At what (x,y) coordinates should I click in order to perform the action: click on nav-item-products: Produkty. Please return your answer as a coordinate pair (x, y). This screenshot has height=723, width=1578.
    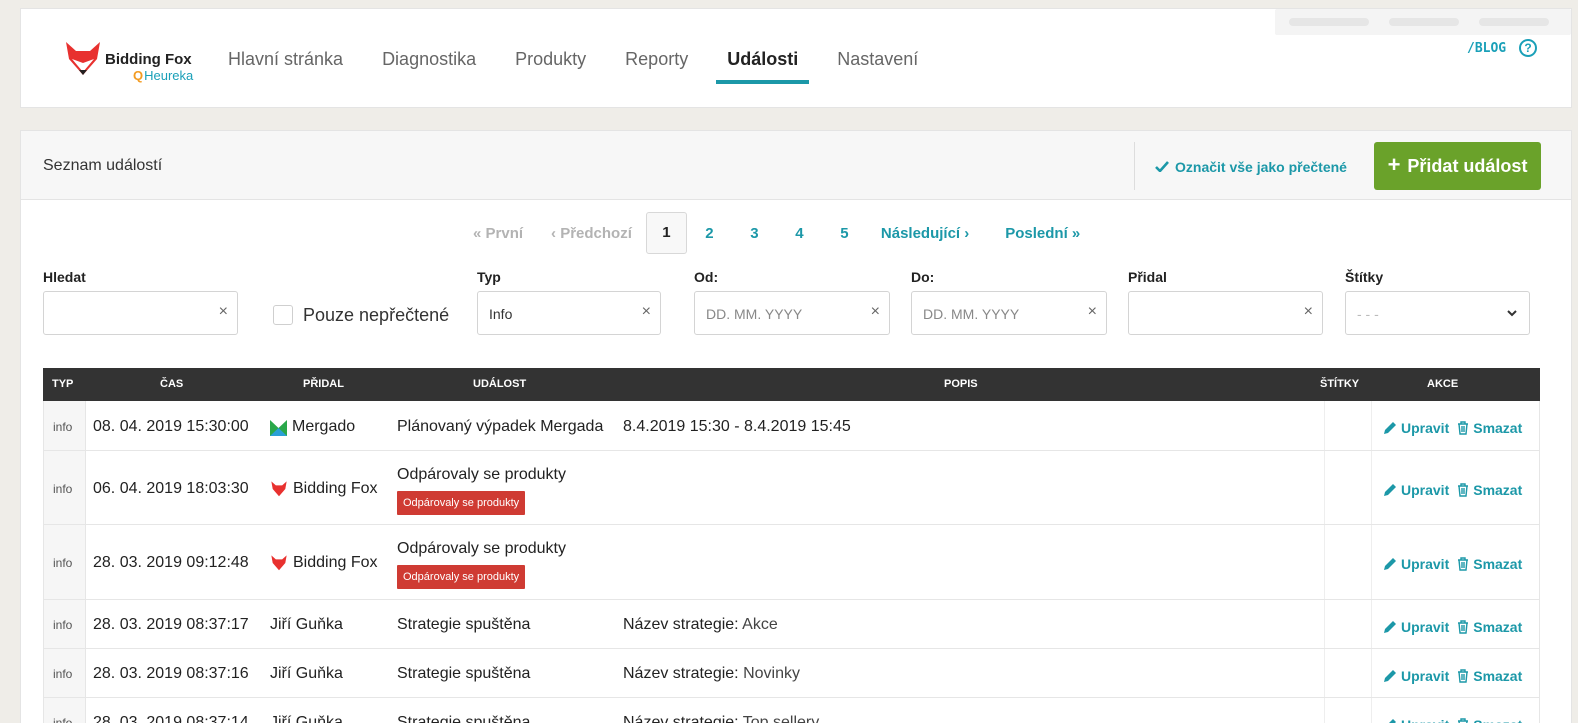
    Looking at the image, I should click on (550, 67).